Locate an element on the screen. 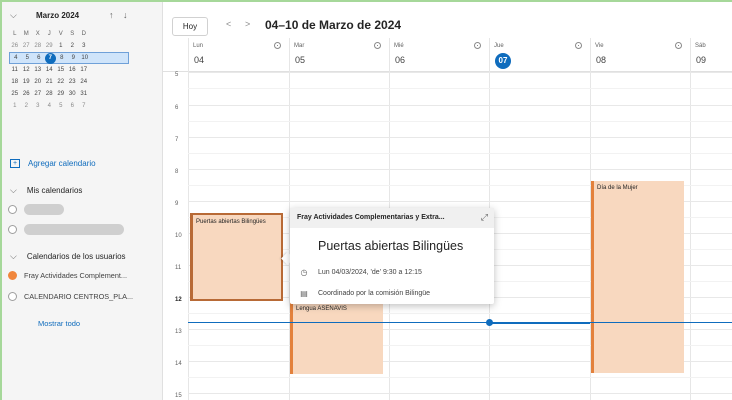  mini-day: 18 is located at coordinates (15, 82).